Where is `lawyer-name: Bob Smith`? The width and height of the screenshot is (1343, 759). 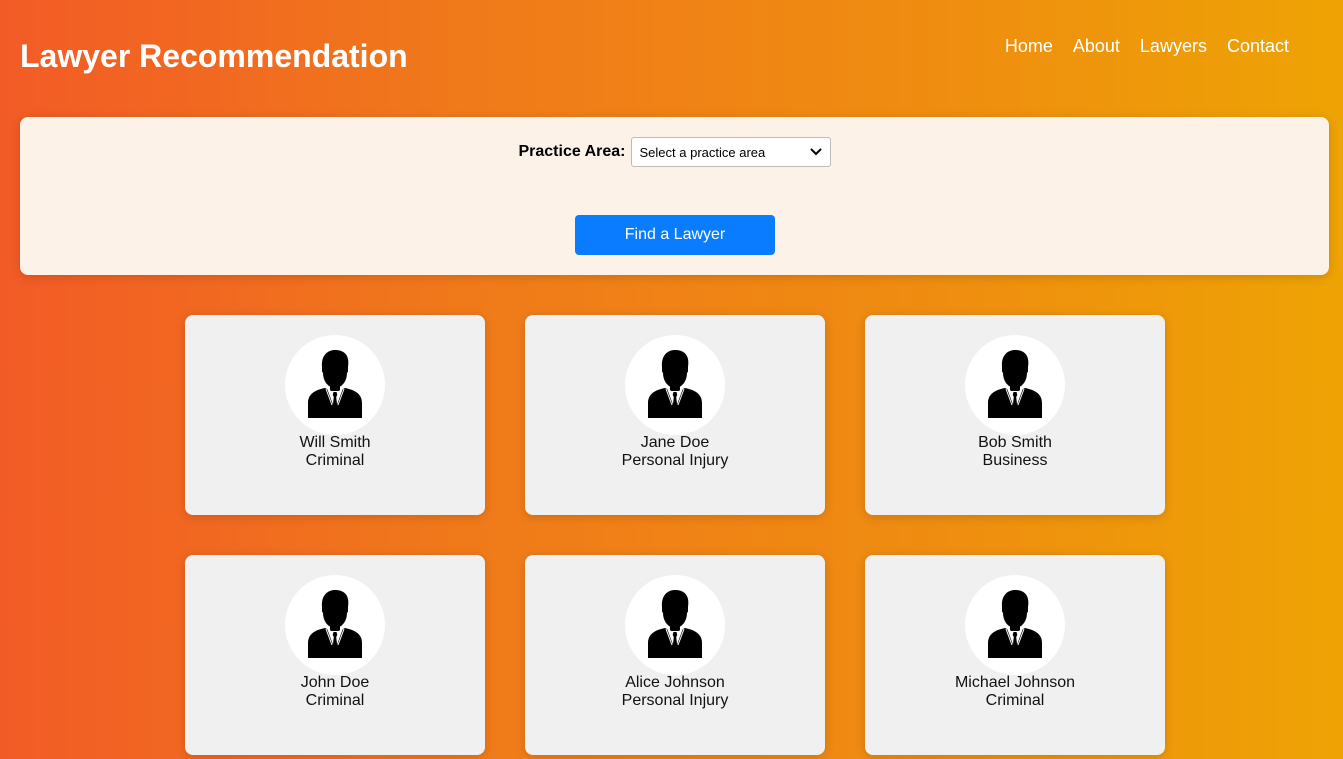
lawyer-name: Bob Smith is located at coordinates (1015, 442).